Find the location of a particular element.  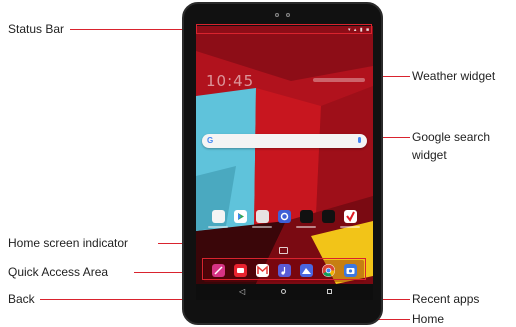

recent-apps-callout: Recent apps is located at coordinates (446, 299).